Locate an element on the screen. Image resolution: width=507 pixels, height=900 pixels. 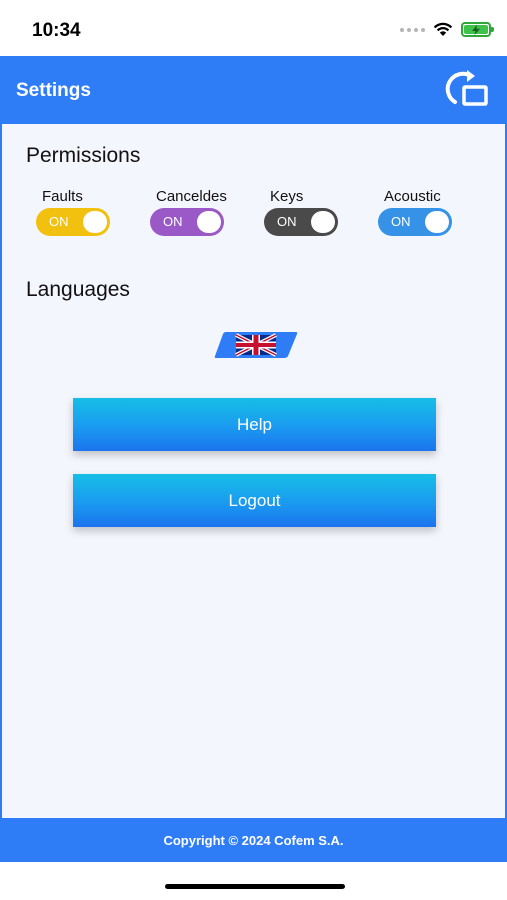
permission-canceldes: Canceldes ON is located at coordinates (188, 212).